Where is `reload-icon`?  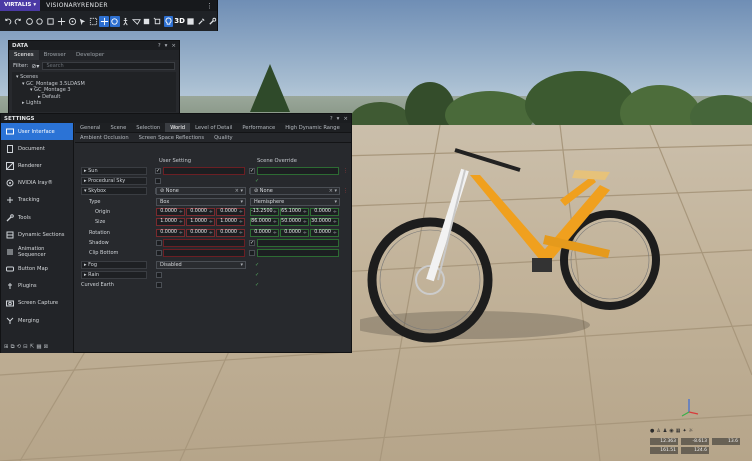 reload-icon is located at coordinates (29, 21).